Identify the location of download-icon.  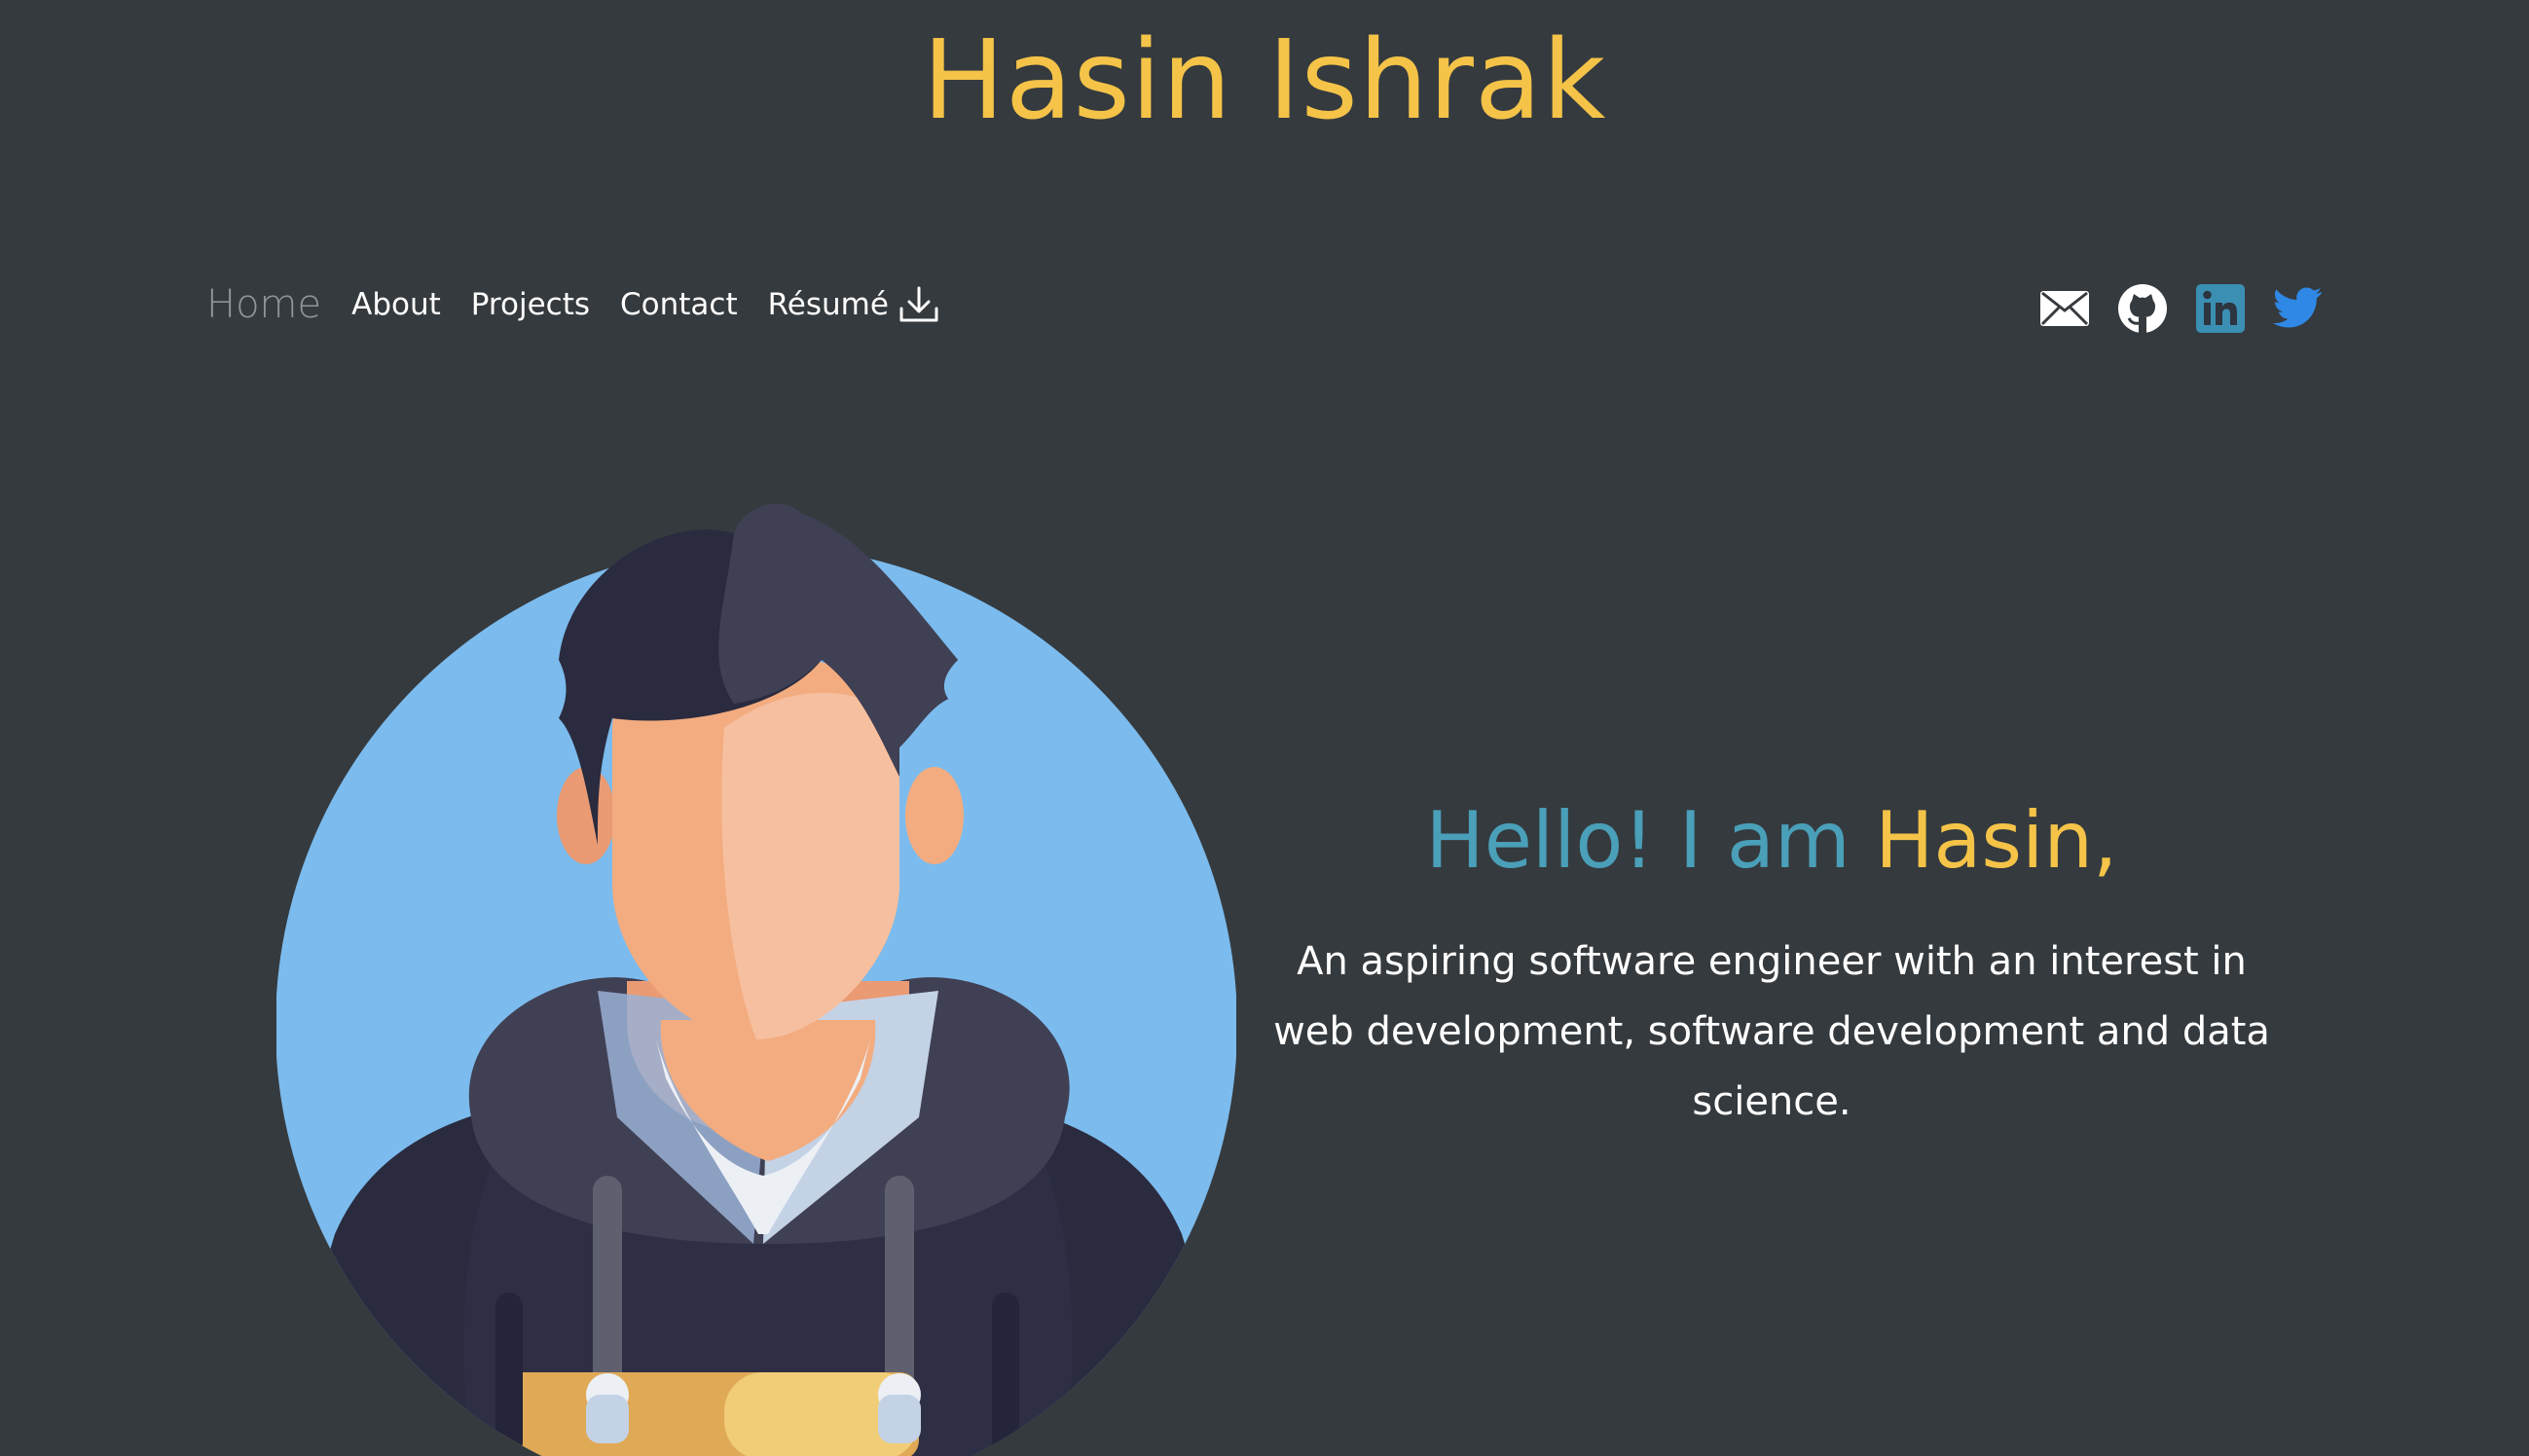
(918, 304).